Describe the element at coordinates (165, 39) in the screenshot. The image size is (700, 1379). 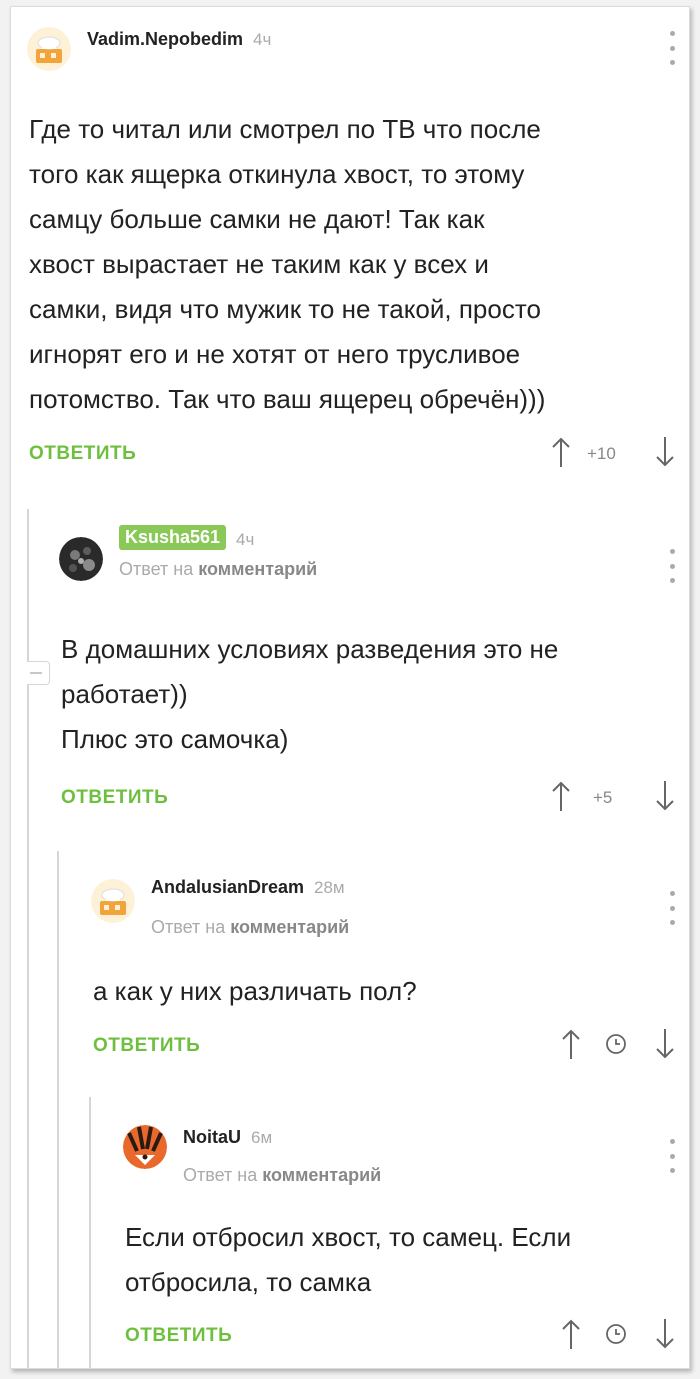
I see `username: Vadim.Nepobedim` at that location.